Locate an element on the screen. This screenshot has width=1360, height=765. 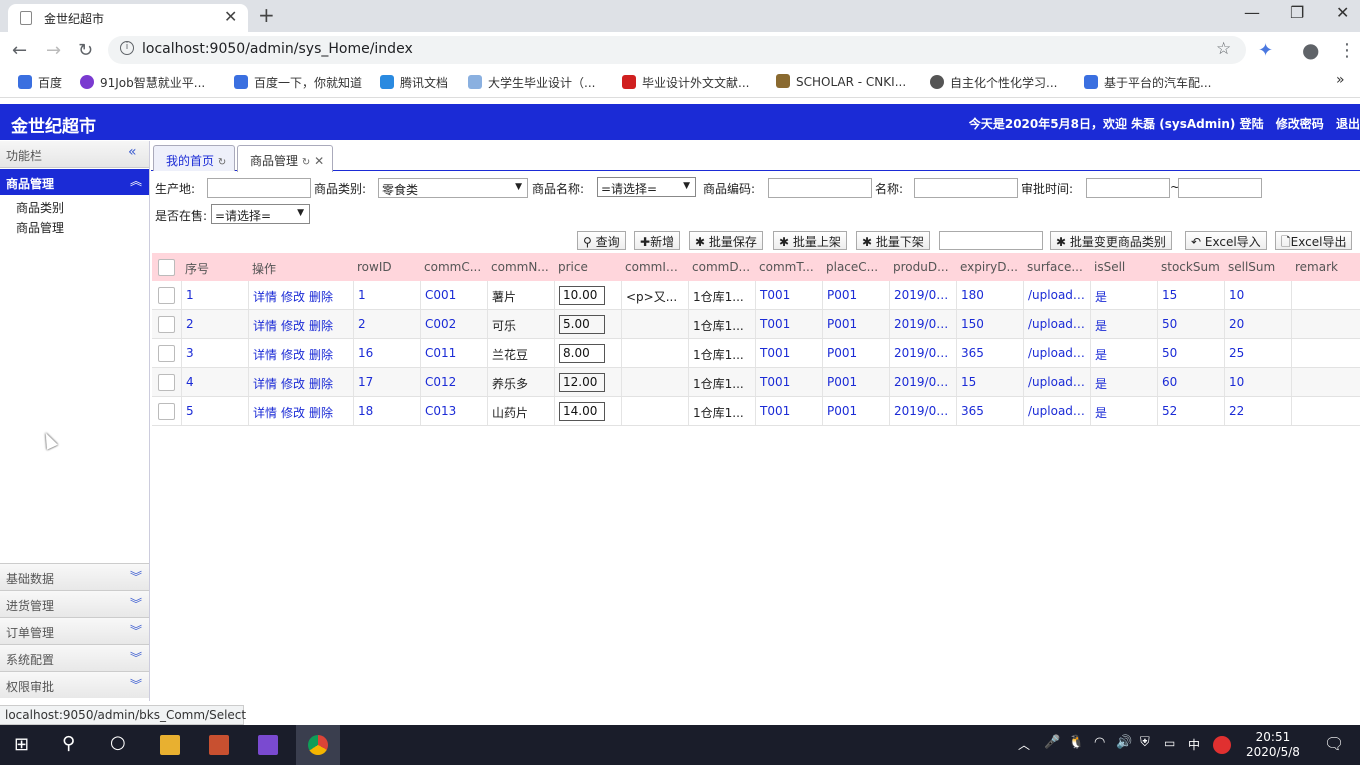
sidebar-group-config: 系统配置 ︾ is located at coordinates (74, 657).